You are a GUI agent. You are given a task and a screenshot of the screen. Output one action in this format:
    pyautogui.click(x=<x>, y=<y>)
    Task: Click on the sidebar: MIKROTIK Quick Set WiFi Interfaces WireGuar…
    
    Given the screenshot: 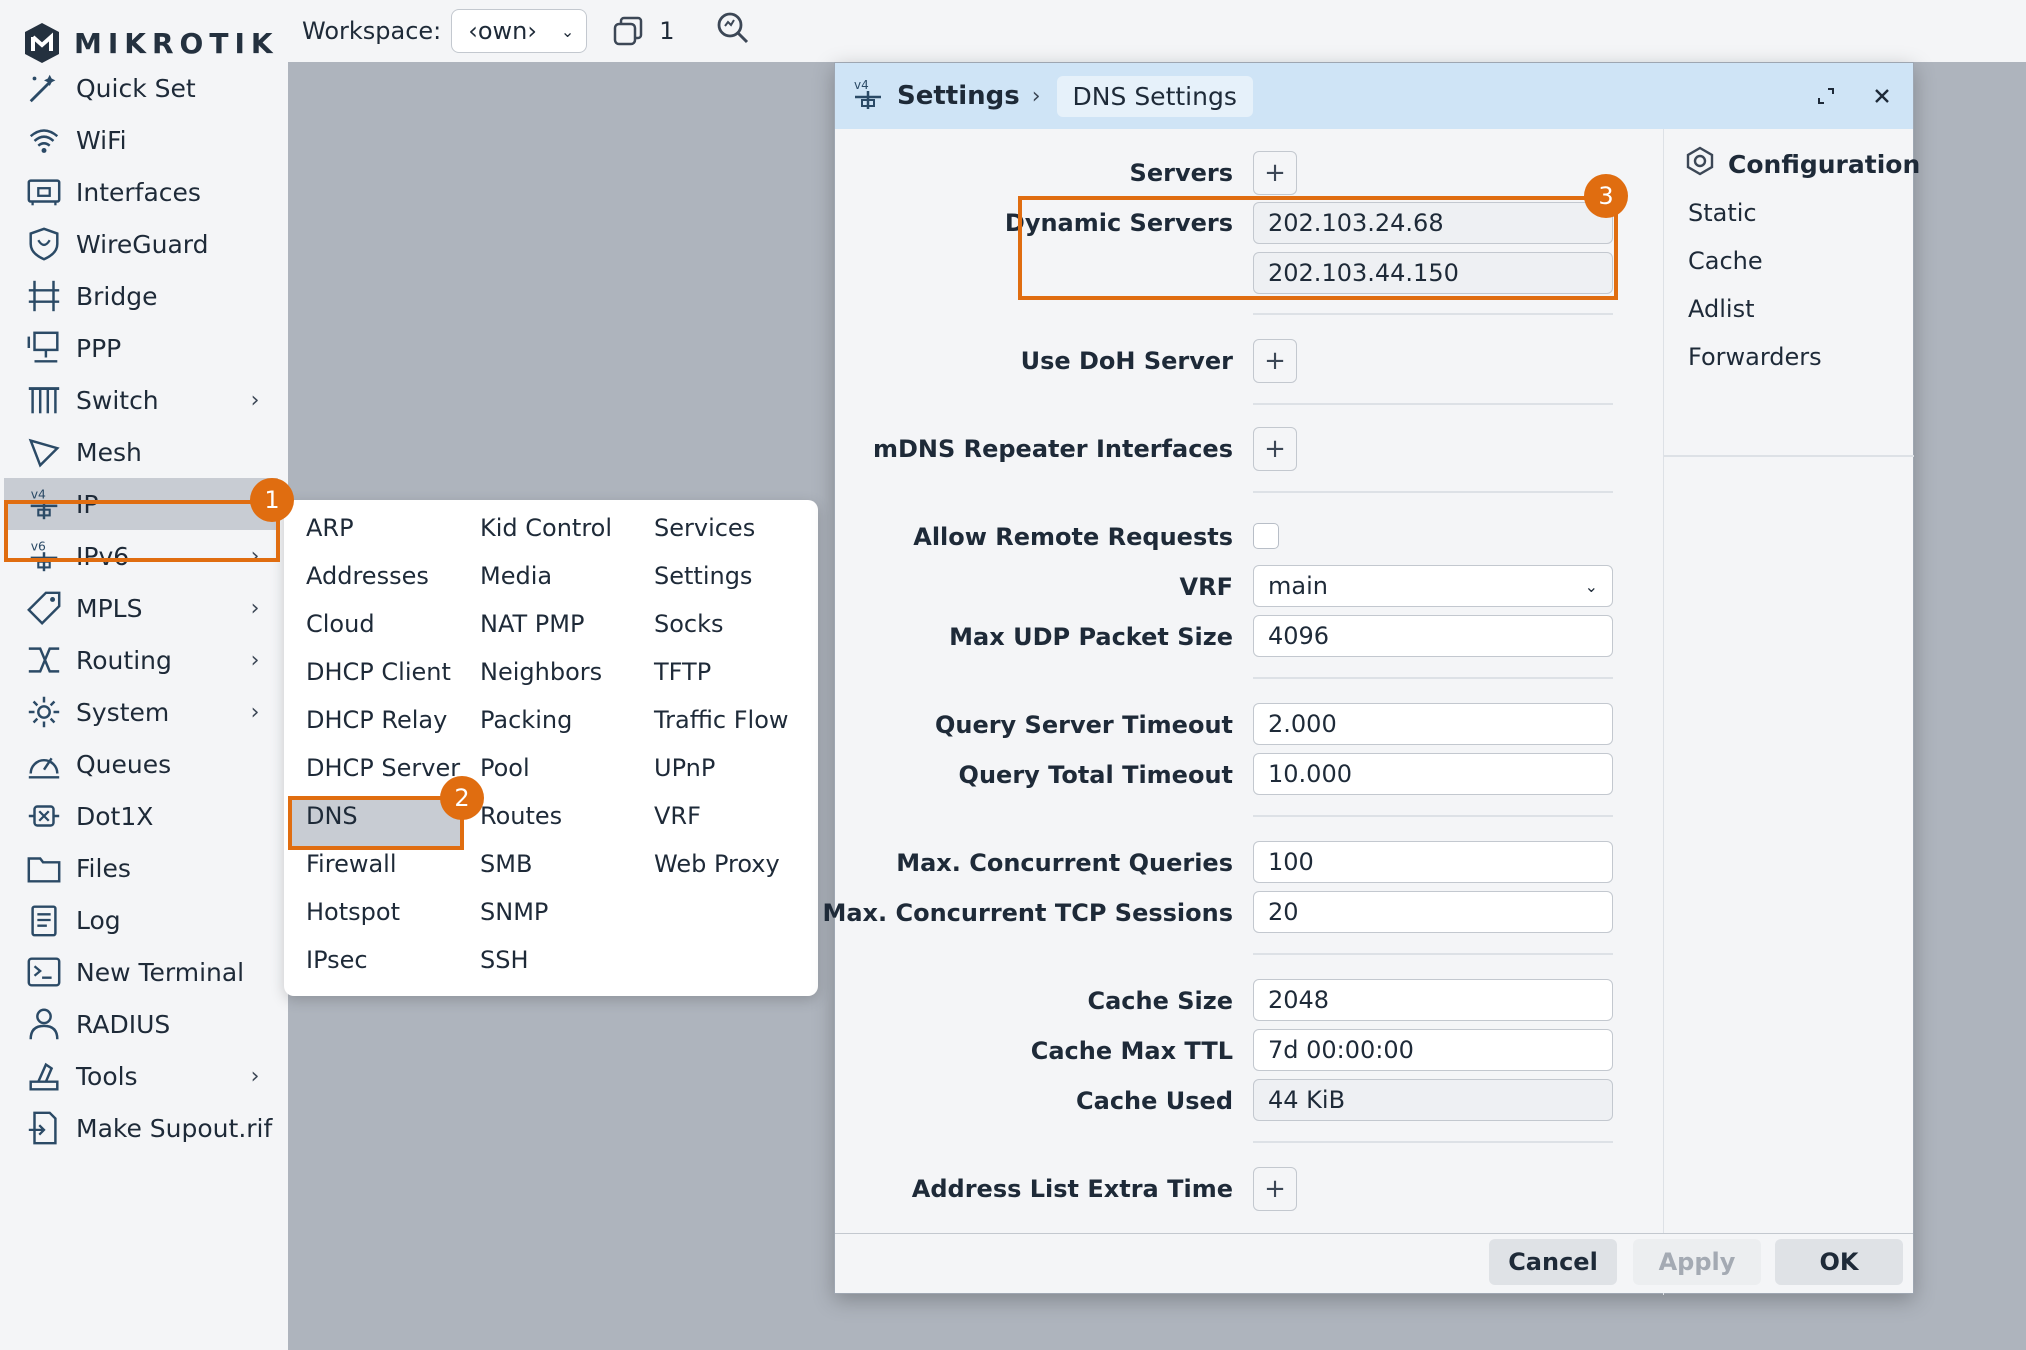 What is the action you would take?
    pyautogui.click(x=144, y=675)
    